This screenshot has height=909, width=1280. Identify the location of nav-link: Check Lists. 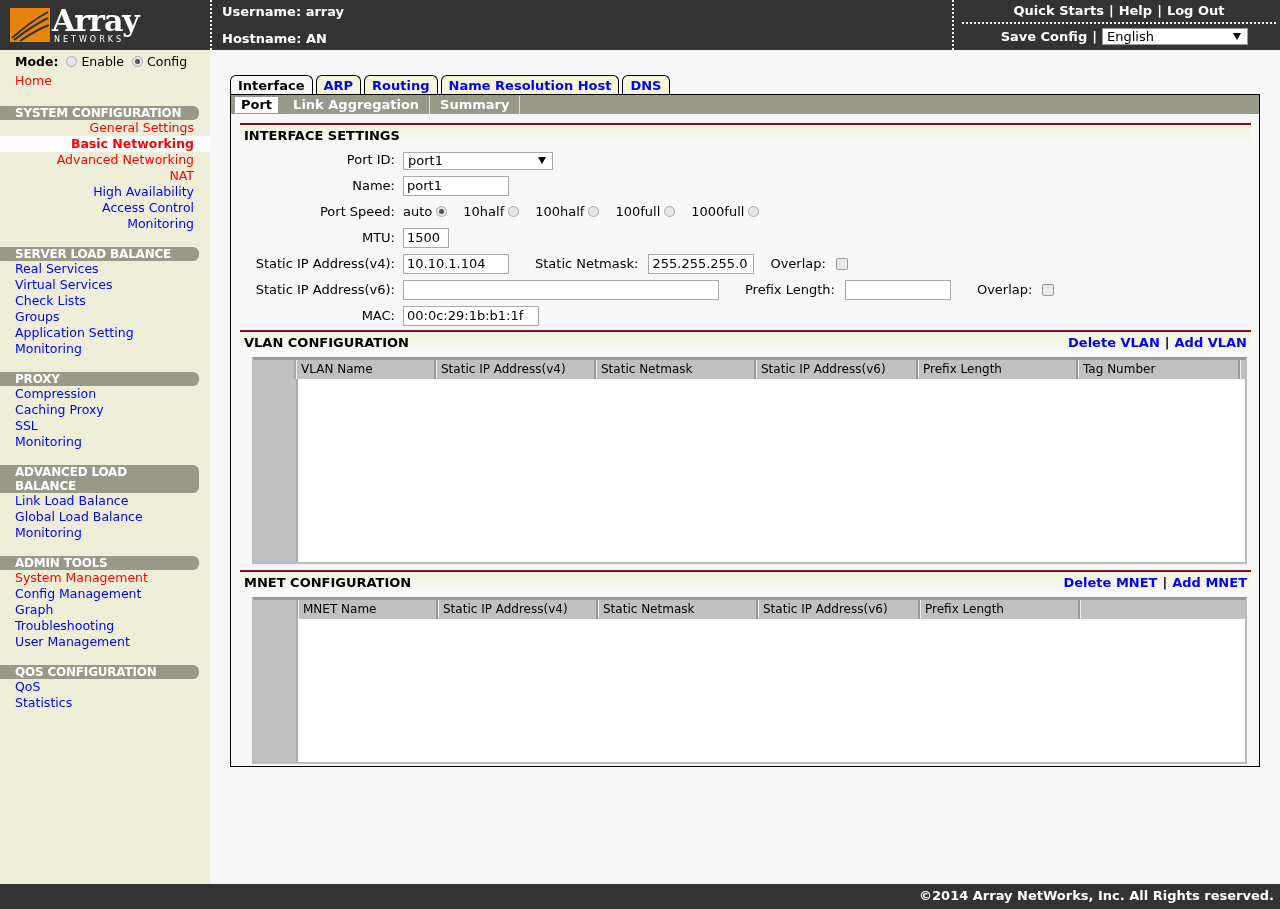
(105, 301).